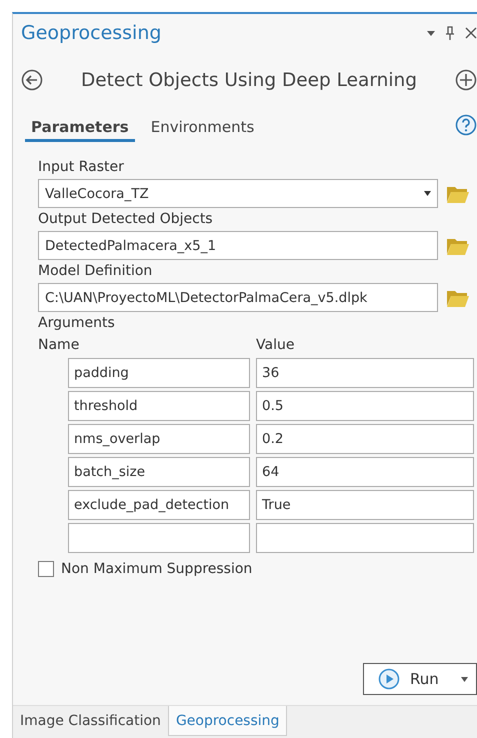  What do you see at coordinates (450, 33) in the screenshot?
I see `pin-icon` at bounding box center [450, 33].